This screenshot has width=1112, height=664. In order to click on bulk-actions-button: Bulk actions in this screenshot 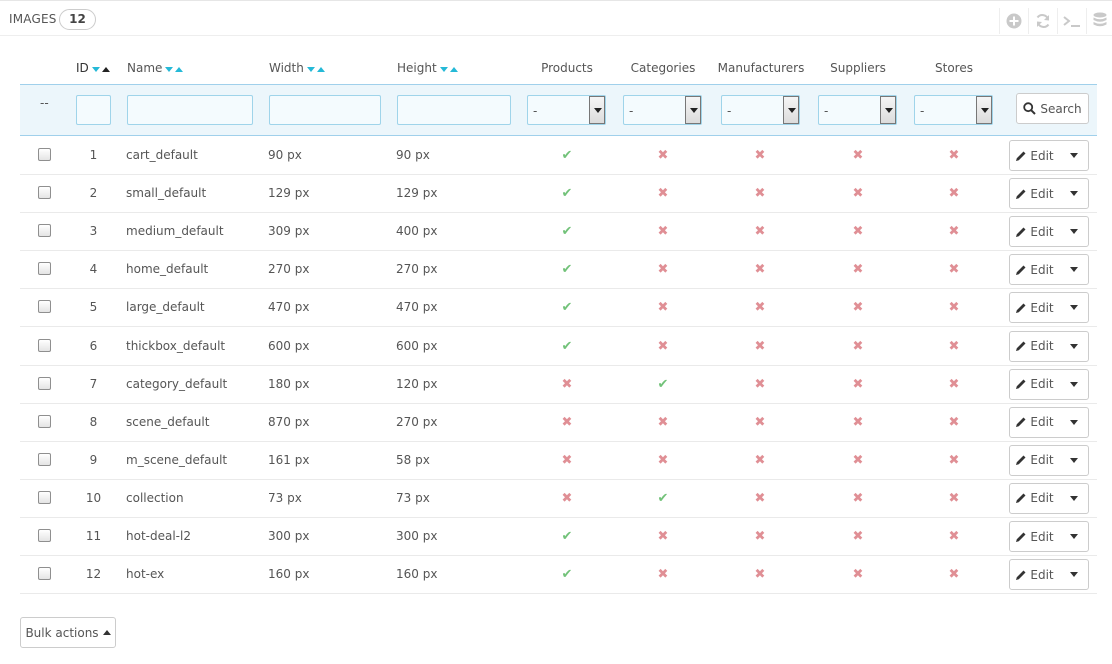, I will do `click(68, 632)`.